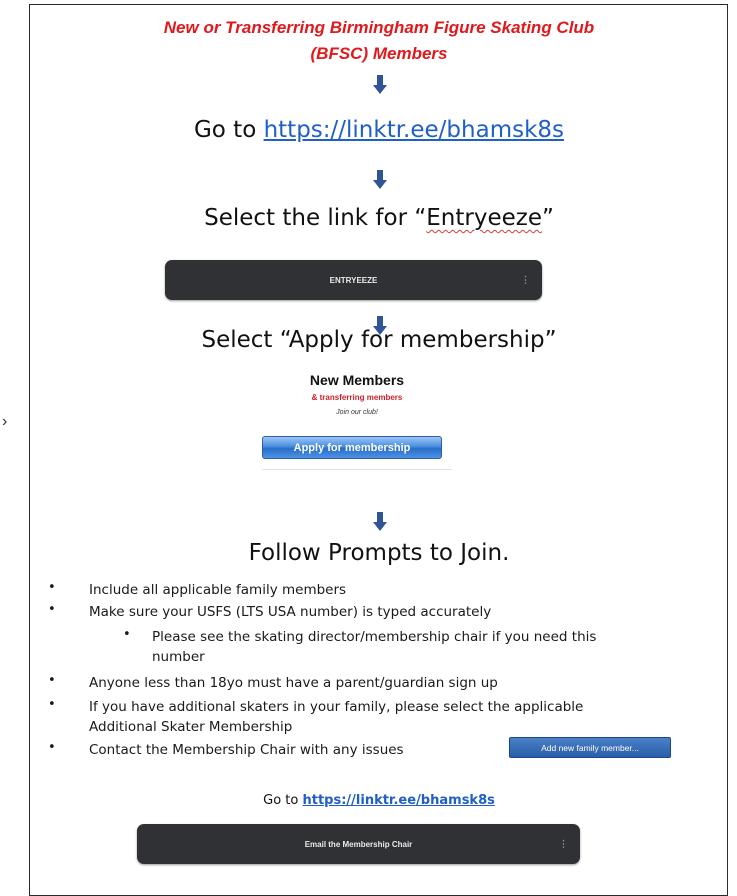 This screenshot has height=896, width=737. I want to click on entryeeze-button: ENTRYEEZE ⋮, so click(353, 280).